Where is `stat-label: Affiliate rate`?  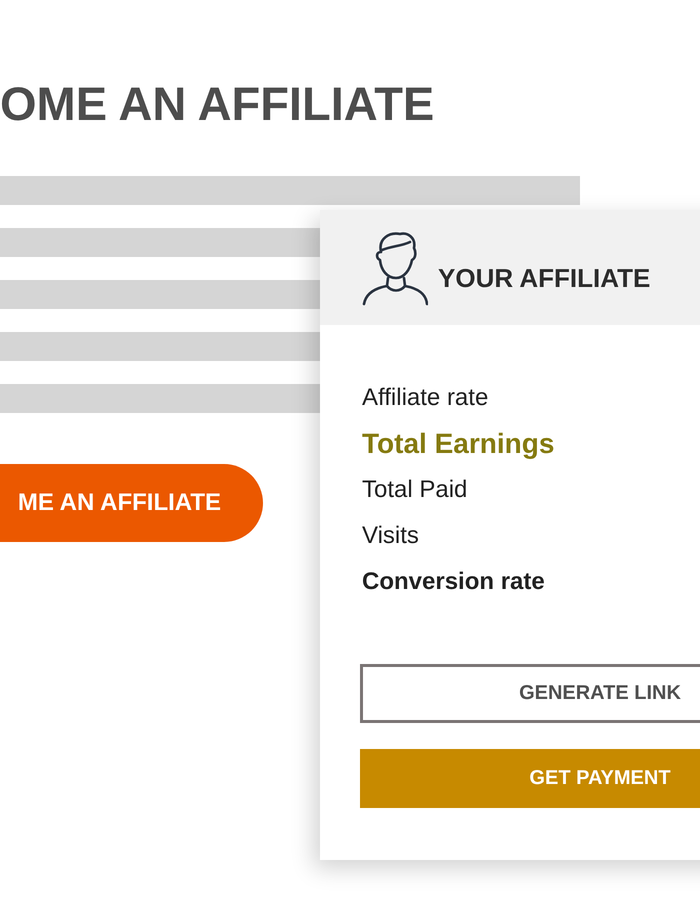
stat-label: Affiliate rate is located at coordinates (425, 398).